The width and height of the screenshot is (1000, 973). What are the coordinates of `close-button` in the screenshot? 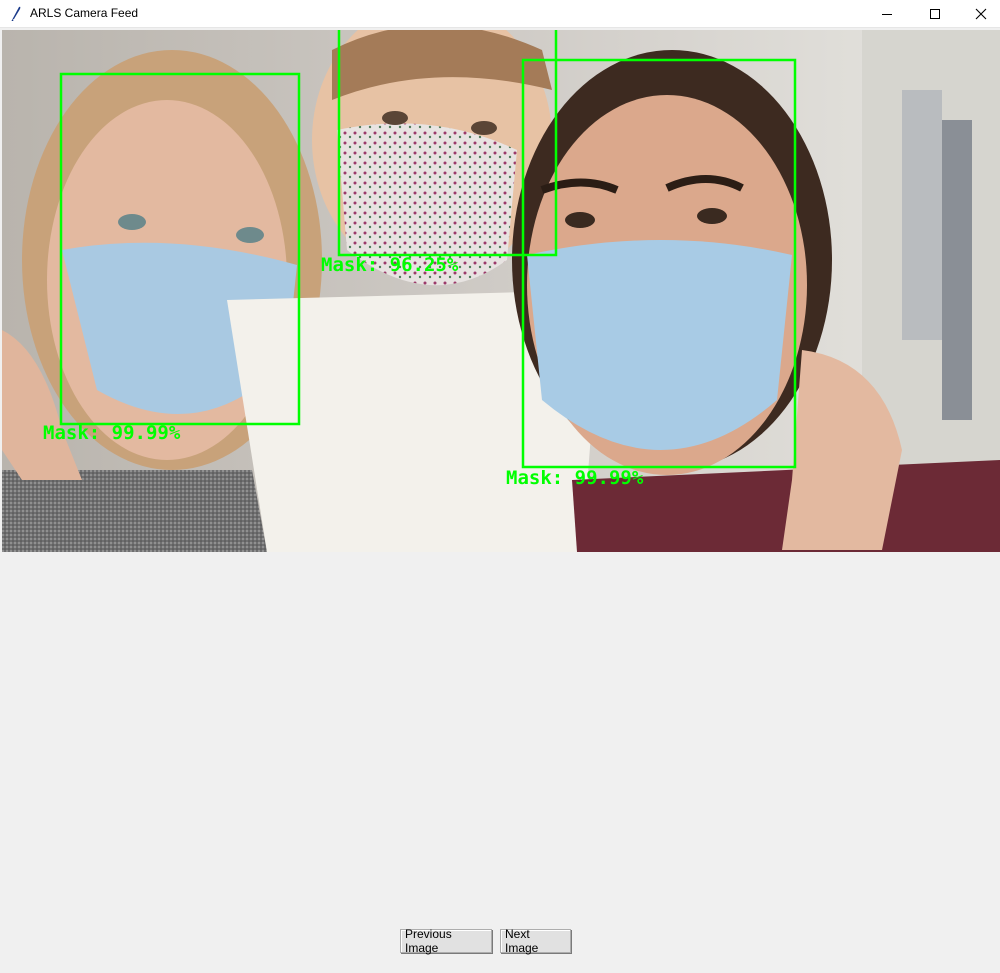 It's located at (979, 13).